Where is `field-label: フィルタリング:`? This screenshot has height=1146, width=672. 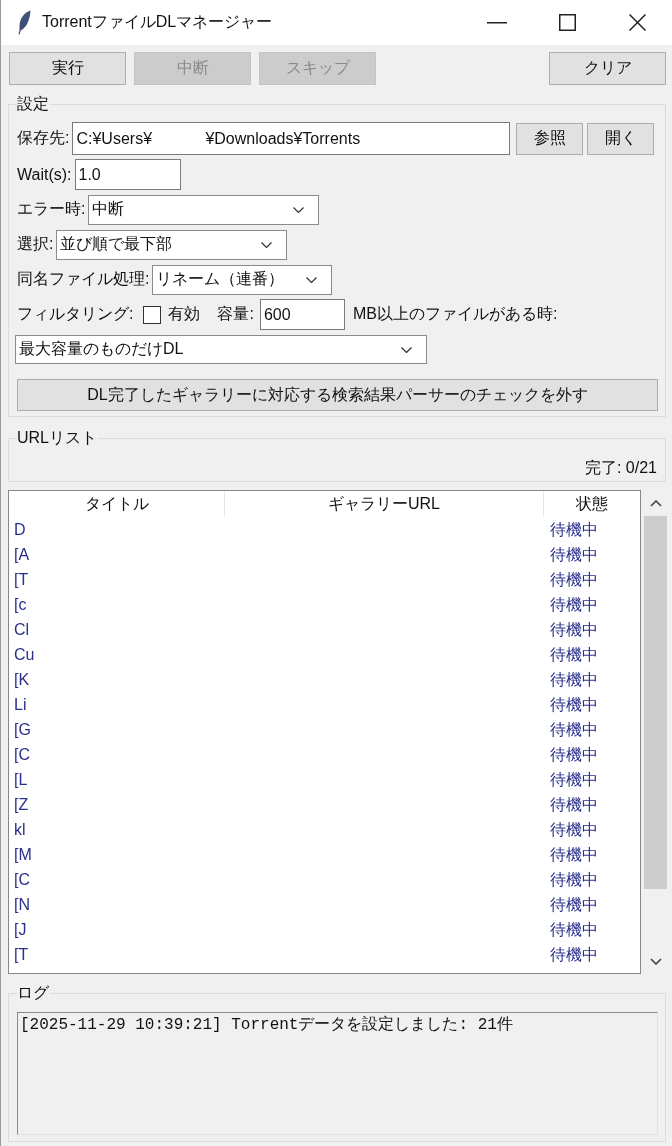 field-label: フィルタリング: is located at coordinates (75, 314).